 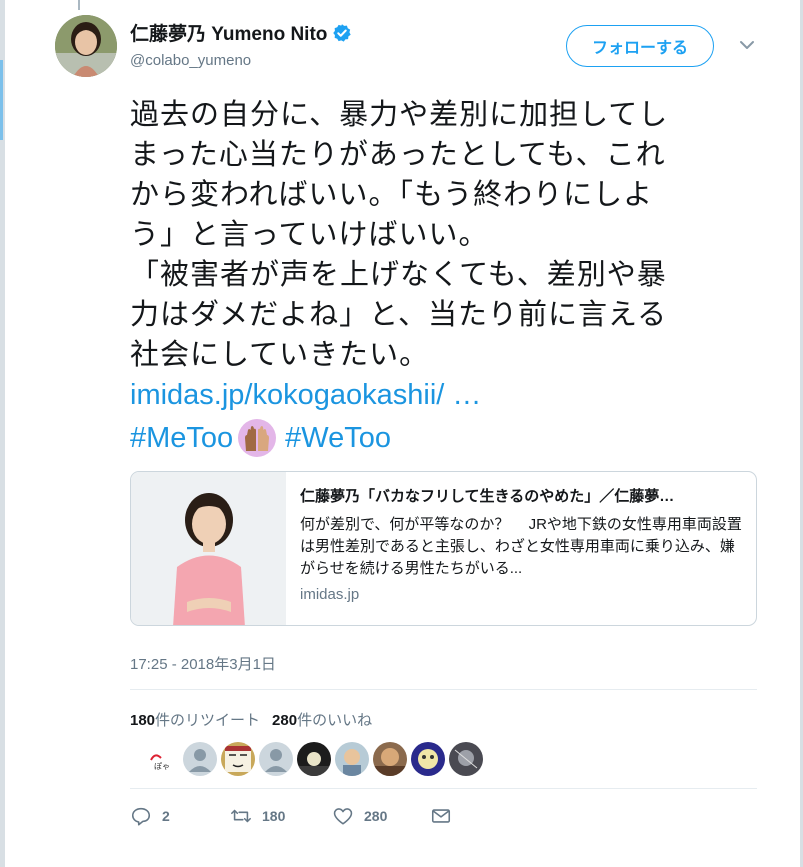 I want to click on tweet-timestamp: 17:25 - 2018年3月1日, so click(x=203, y=663).